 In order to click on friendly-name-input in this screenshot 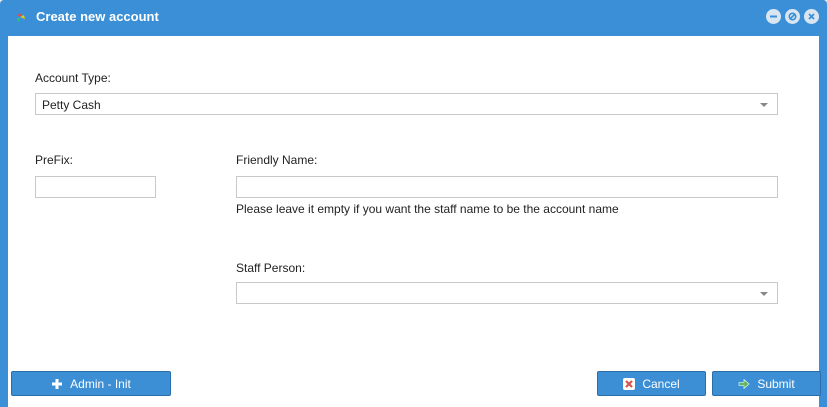, I will do `click(507, 187)`.